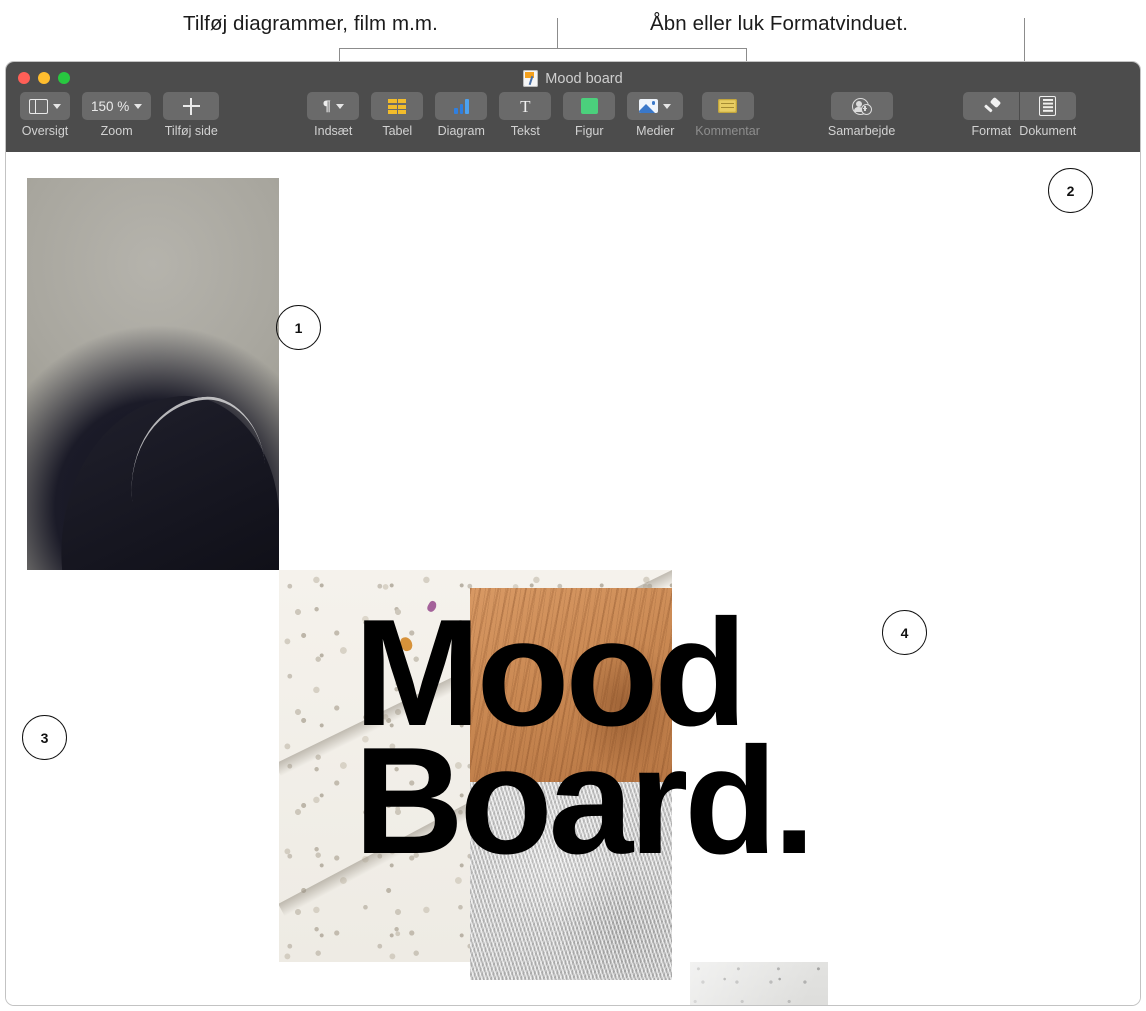 This screenshot has height=1011, width=1146. I want to click on document-button-label: Dokument, so click(1048, 131).